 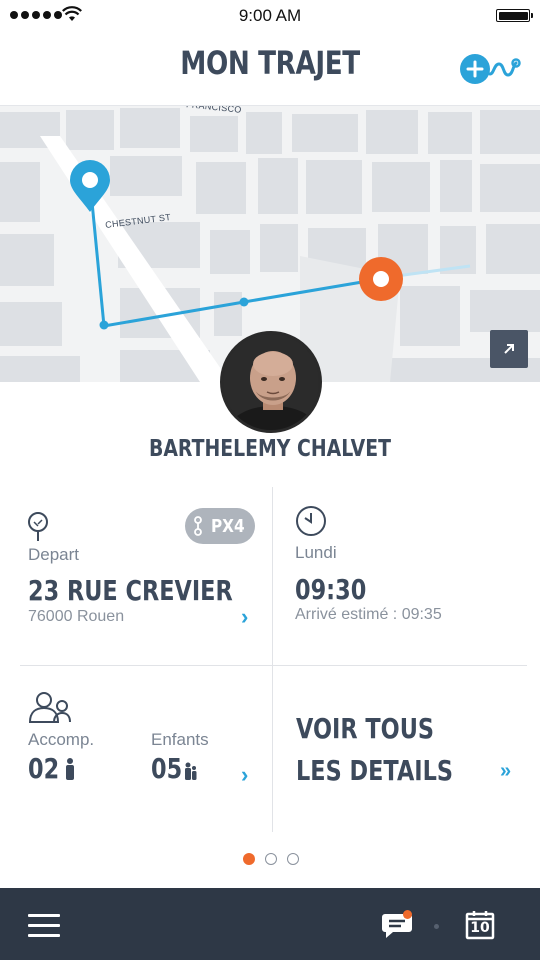 I want to click on children-count: 05, so click(x=167, y=768).